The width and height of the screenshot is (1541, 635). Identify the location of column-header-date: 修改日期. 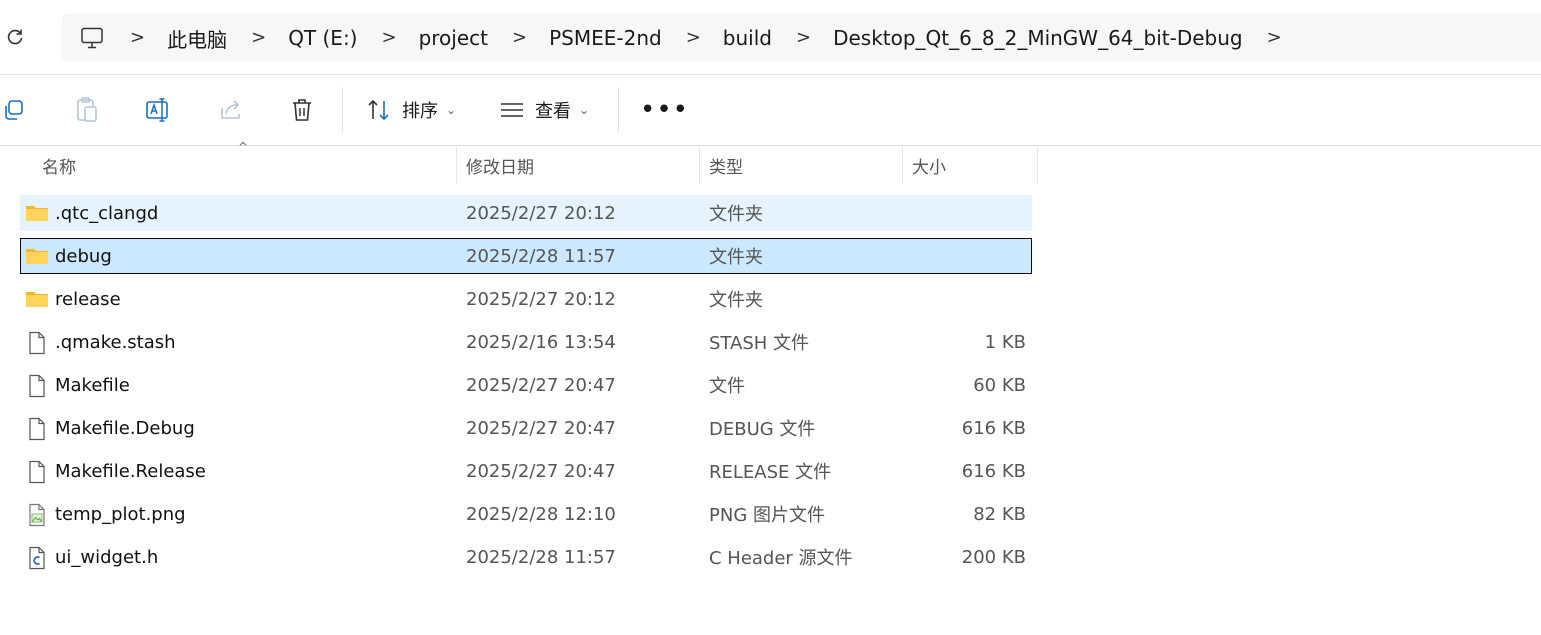
(500, 165).